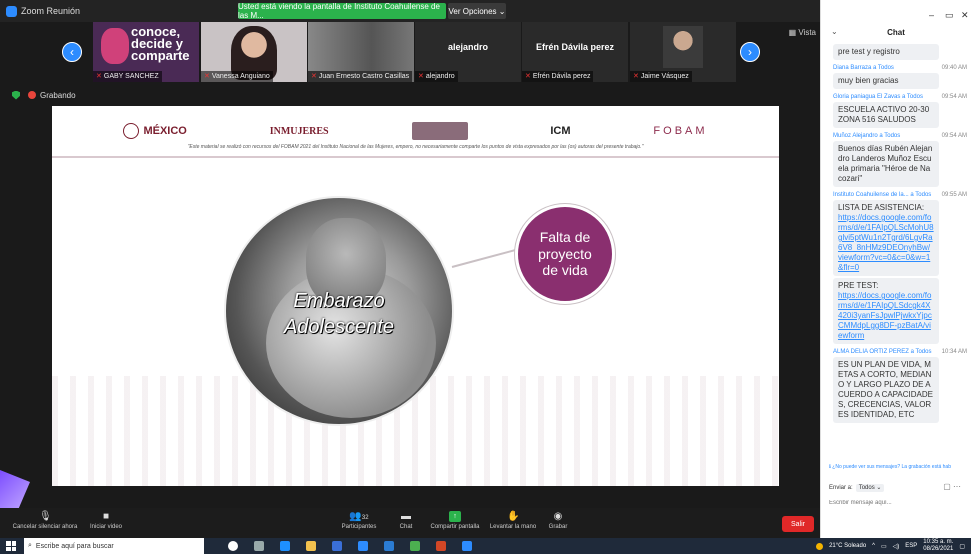 This screenshot has height=554, width=971. I want to click on send-to-select: Todos ⌄, so click(870, 488).